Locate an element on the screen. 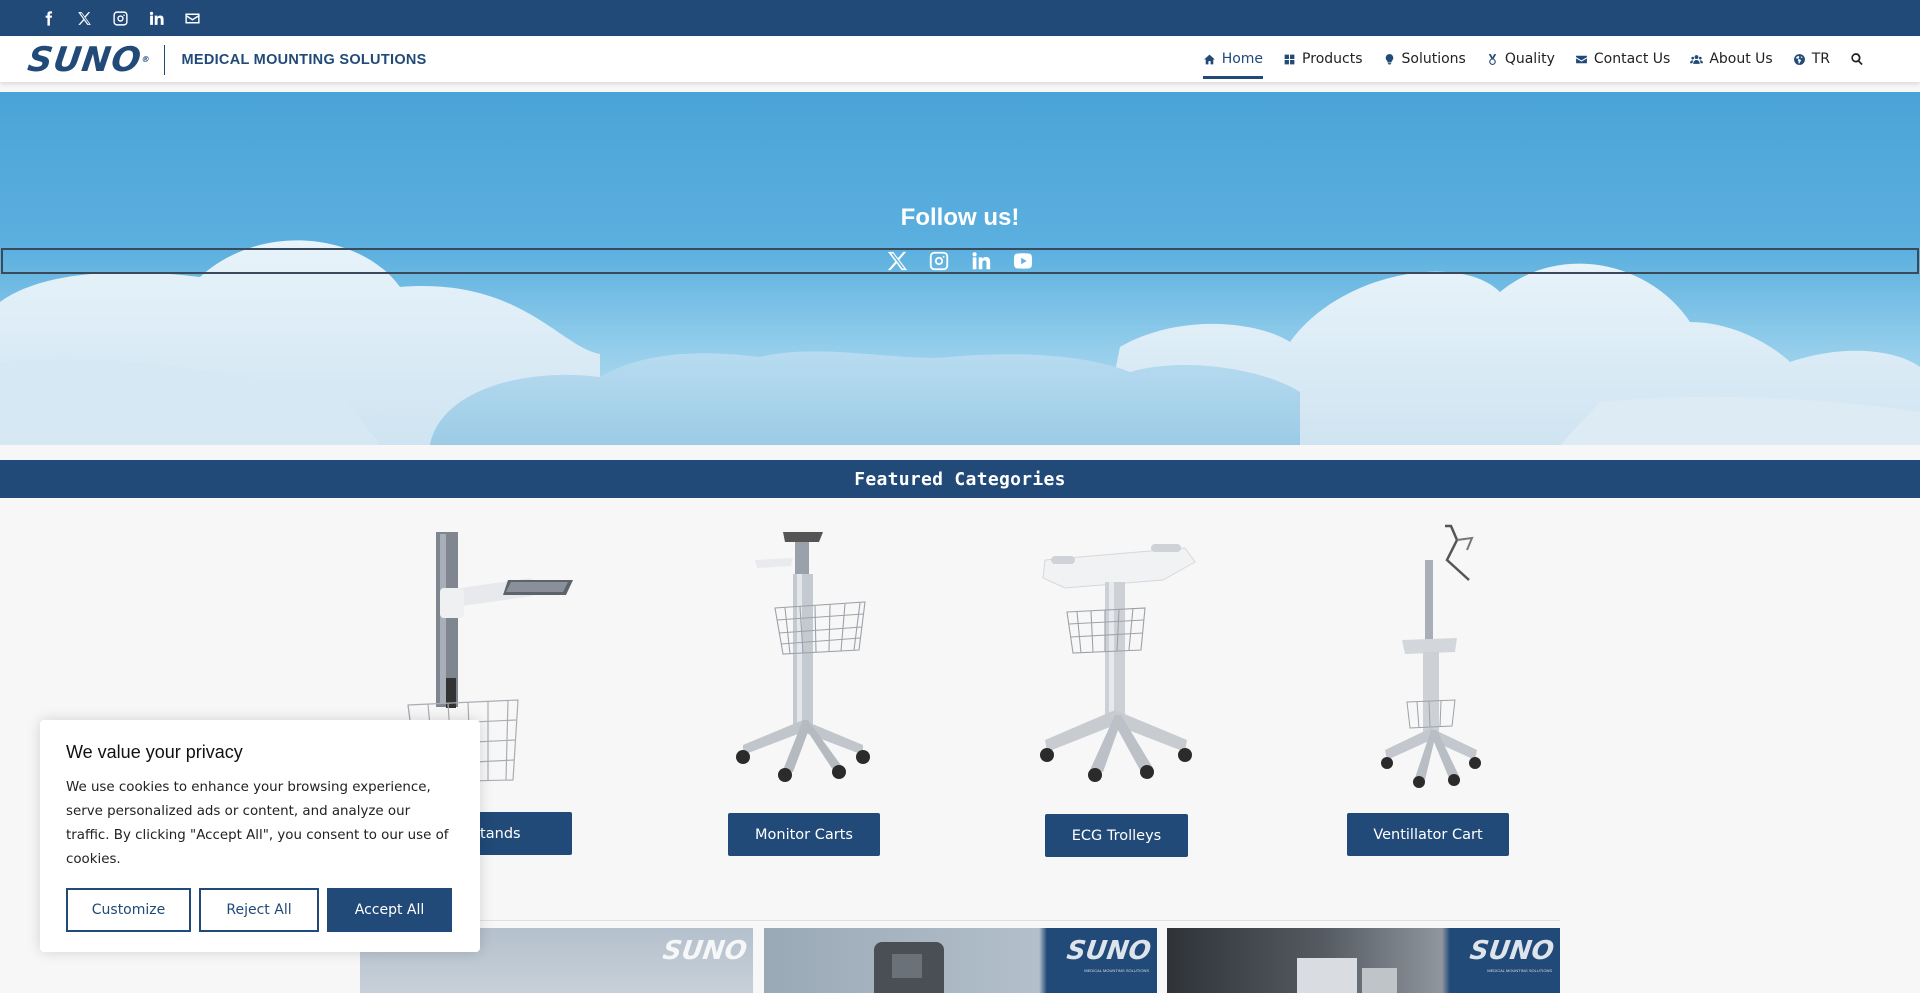 The image size is (1920, 993). nav-quality-label: Quality is located at coordinates (1529, 59).